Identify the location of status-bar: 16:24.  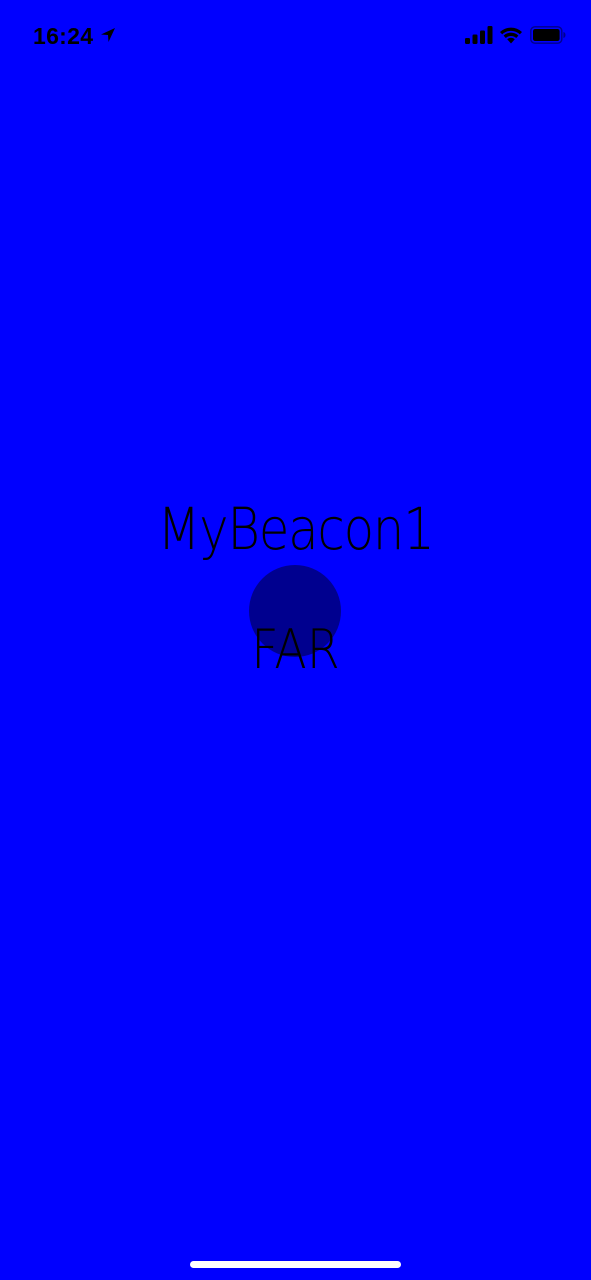
(295, 36).